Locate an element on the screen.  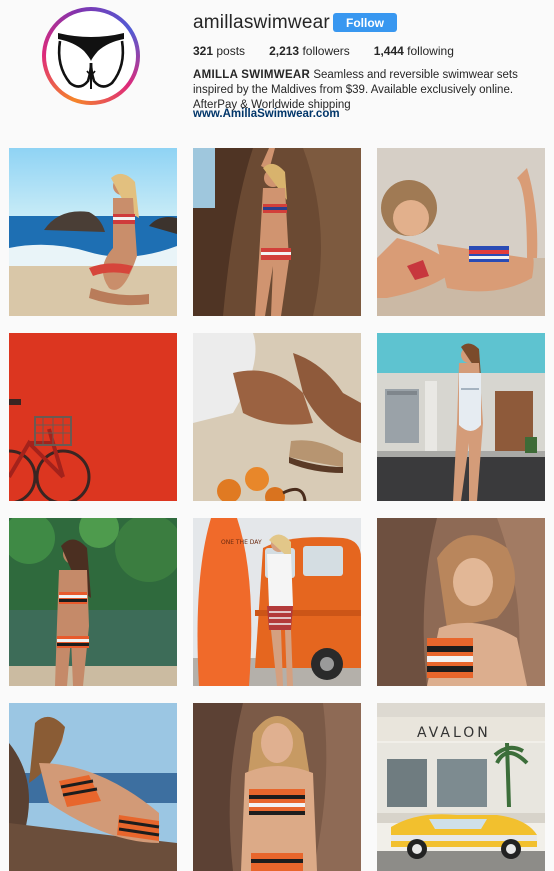
posts-count: 321 is located at coordinates (203, 51).